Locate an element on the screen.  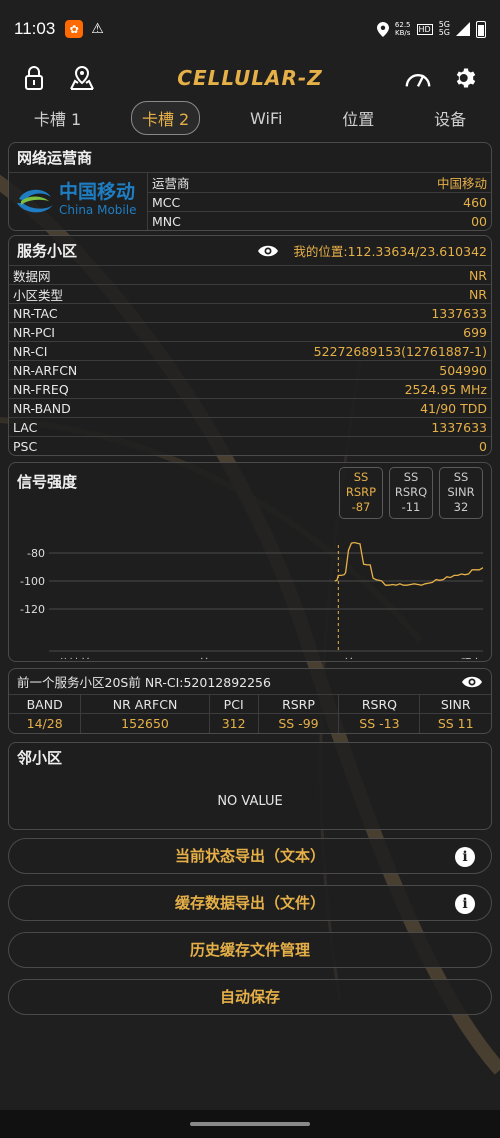
action-button: 历史缓存文件管理 is located at coordinates (250, 949).